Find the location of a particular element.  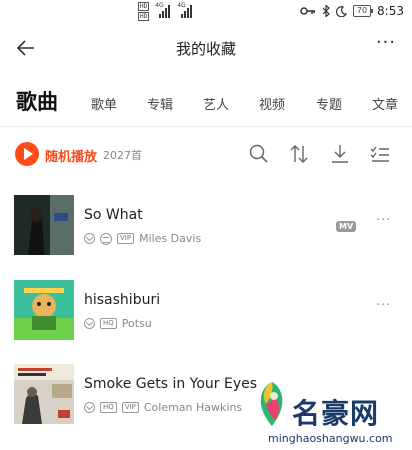

tab-topics: 专题 is located at coordinates (329, 103).